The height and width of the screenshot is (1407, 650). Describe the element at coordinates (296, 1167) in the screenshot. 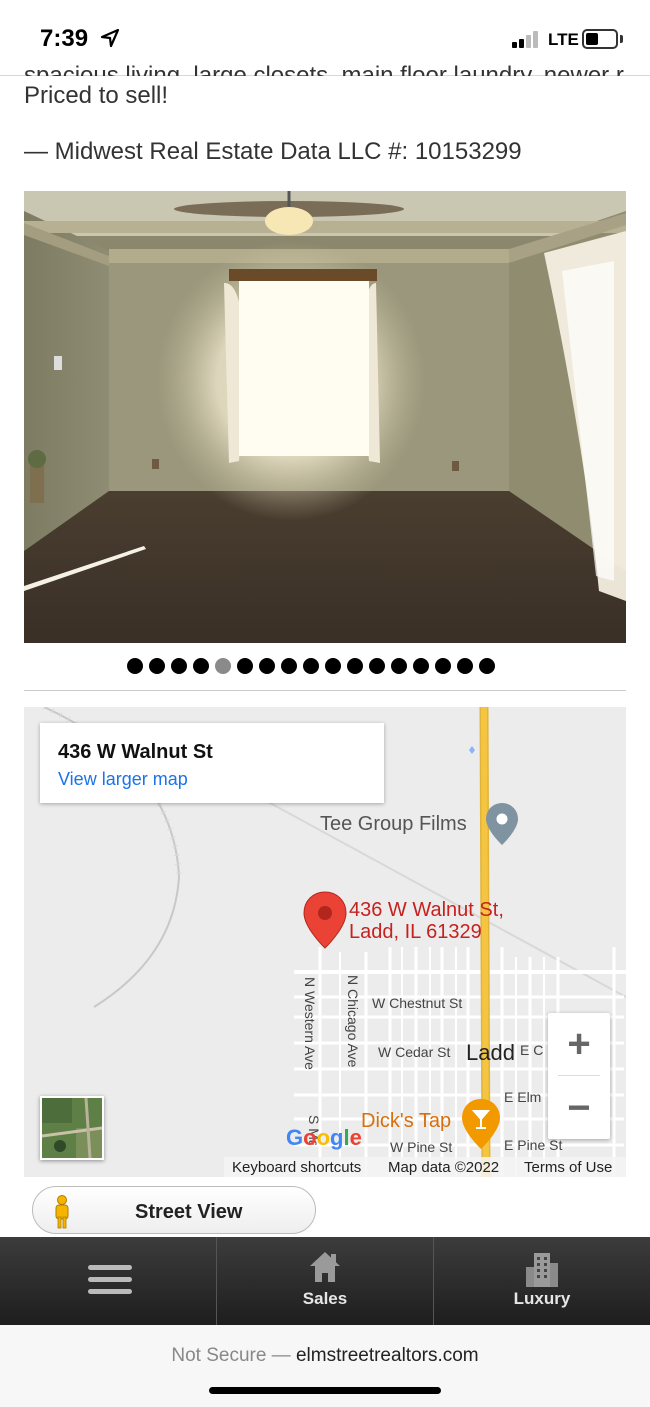

I see `keyboard-shortcuts-link: Keyboard shortcuts` at that location.